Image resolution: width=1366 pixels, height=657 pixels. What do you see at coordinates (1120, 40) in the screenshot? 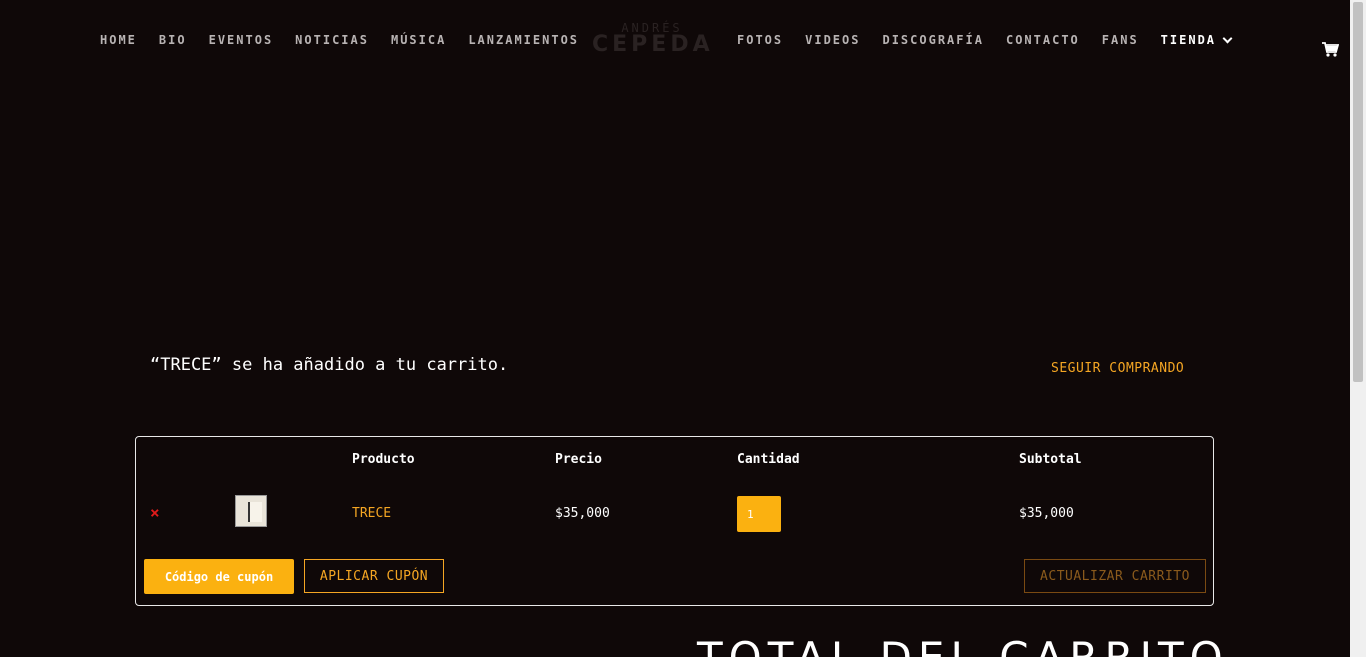
I see `nav-fans: FANS` at bounding box center [1120, 40].